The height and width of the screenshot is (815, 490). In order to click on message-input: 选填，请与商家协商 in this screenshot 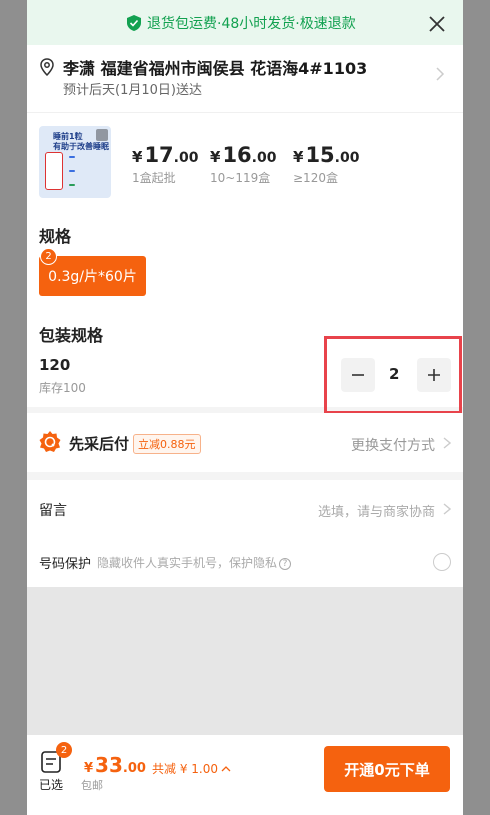, I will do `click(376, 510)`.